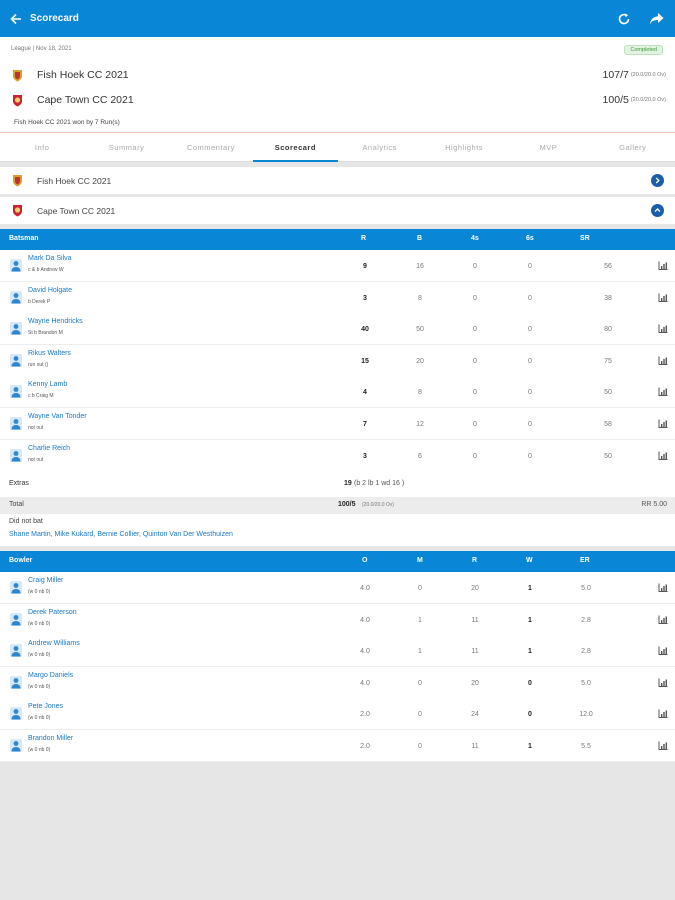 The width and height of the screenshot is (675, 900). Describe the element at coordinates (45, 580) in the screenshot. I see `player-name: Craig Miller` at that location.